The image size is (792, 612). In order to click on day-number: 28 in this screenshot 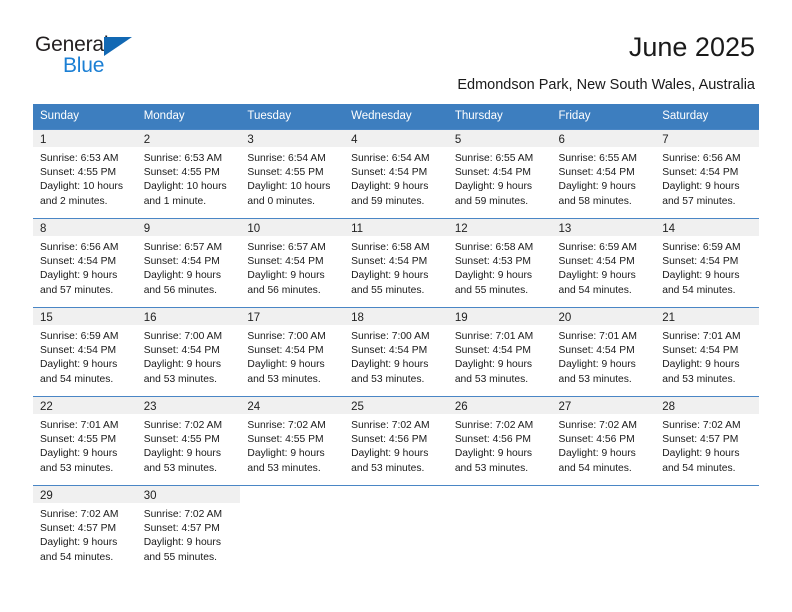, I will do `click(707, 405)`.